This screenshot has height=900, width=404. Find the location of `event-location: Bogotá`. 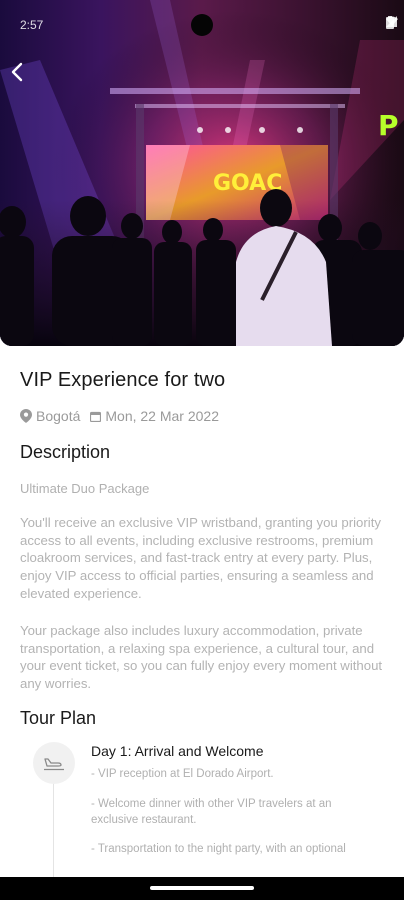

event-location: Bogotá is located at coordinates (50, 416).